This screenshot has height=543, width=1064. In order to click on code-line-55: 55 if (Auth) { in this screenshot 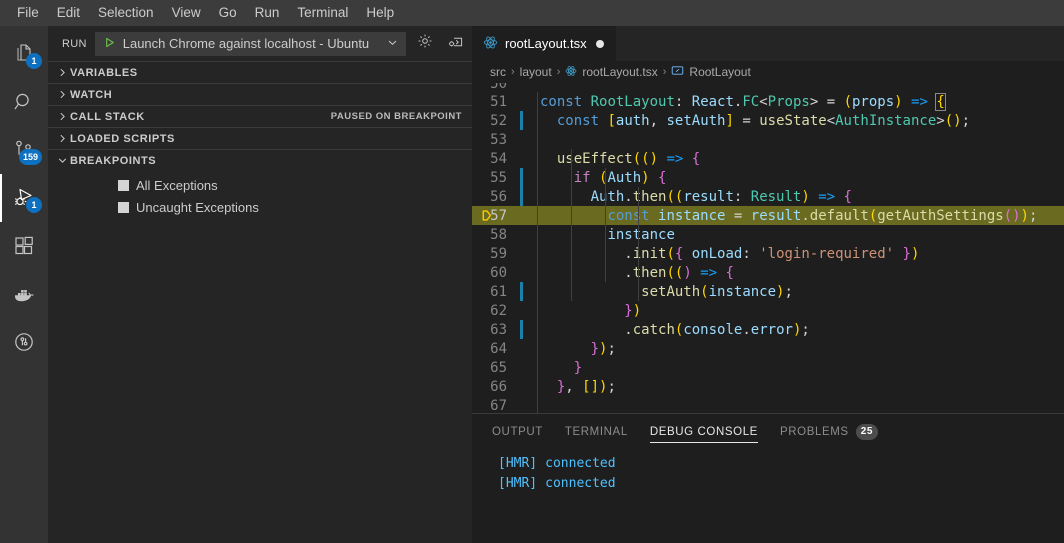, I will do `click(768, 177)`.